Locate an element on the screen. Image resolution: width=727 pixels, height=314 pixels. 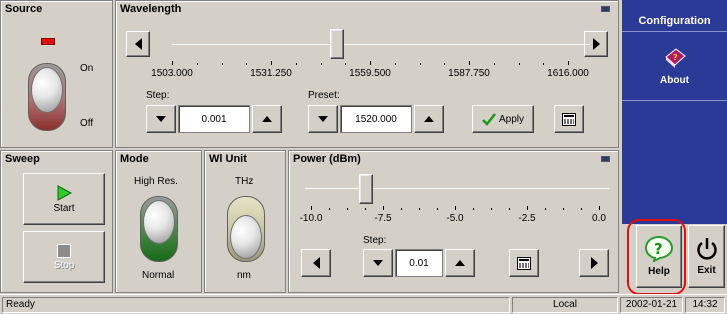
apply-label: Apply is located at coordinates (511, 119).